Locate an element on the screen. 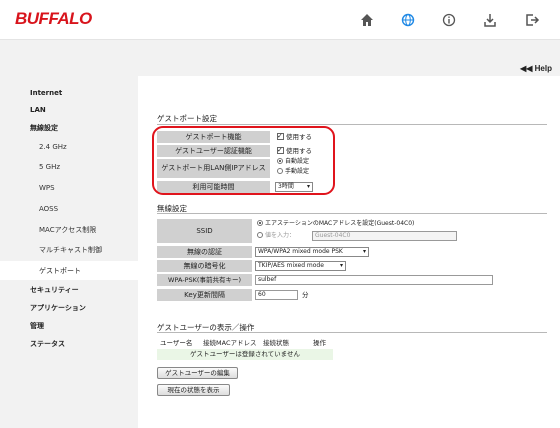 The width and height of the screenshot is (560, 428). select-value: WPA/WPA2 mixed mode PSK is located at coordinates (300, 251).